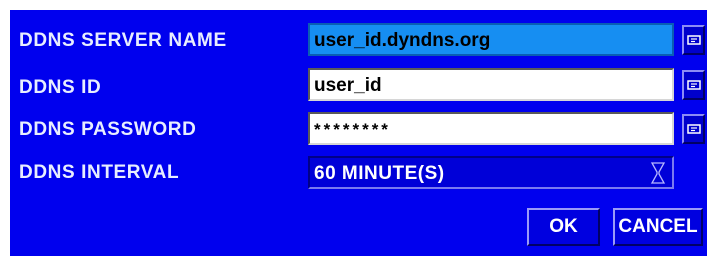 The width and height of the screenshot is (707, 258). Describe the element at coordinates (379, 173) in the screenshot. I see `ddns-interval-value: 60 MINUTE(S)` at that location.